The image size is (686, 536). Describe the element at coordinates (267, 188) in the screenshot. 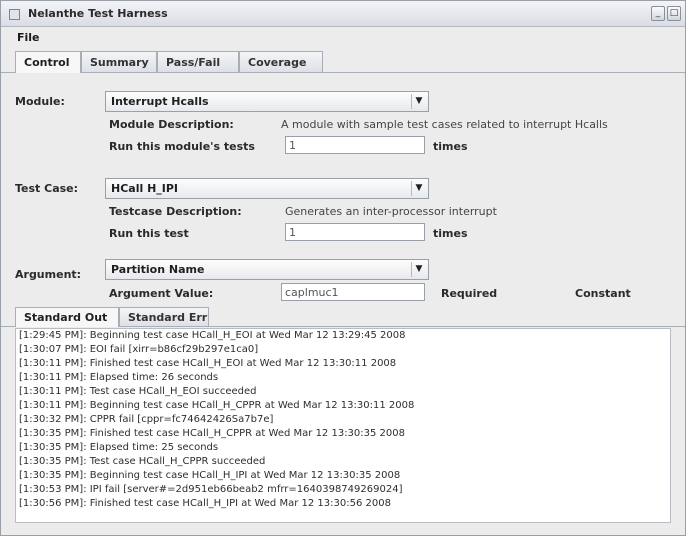

I see `testcase-select: HCall H_IPI ▼` at that location.